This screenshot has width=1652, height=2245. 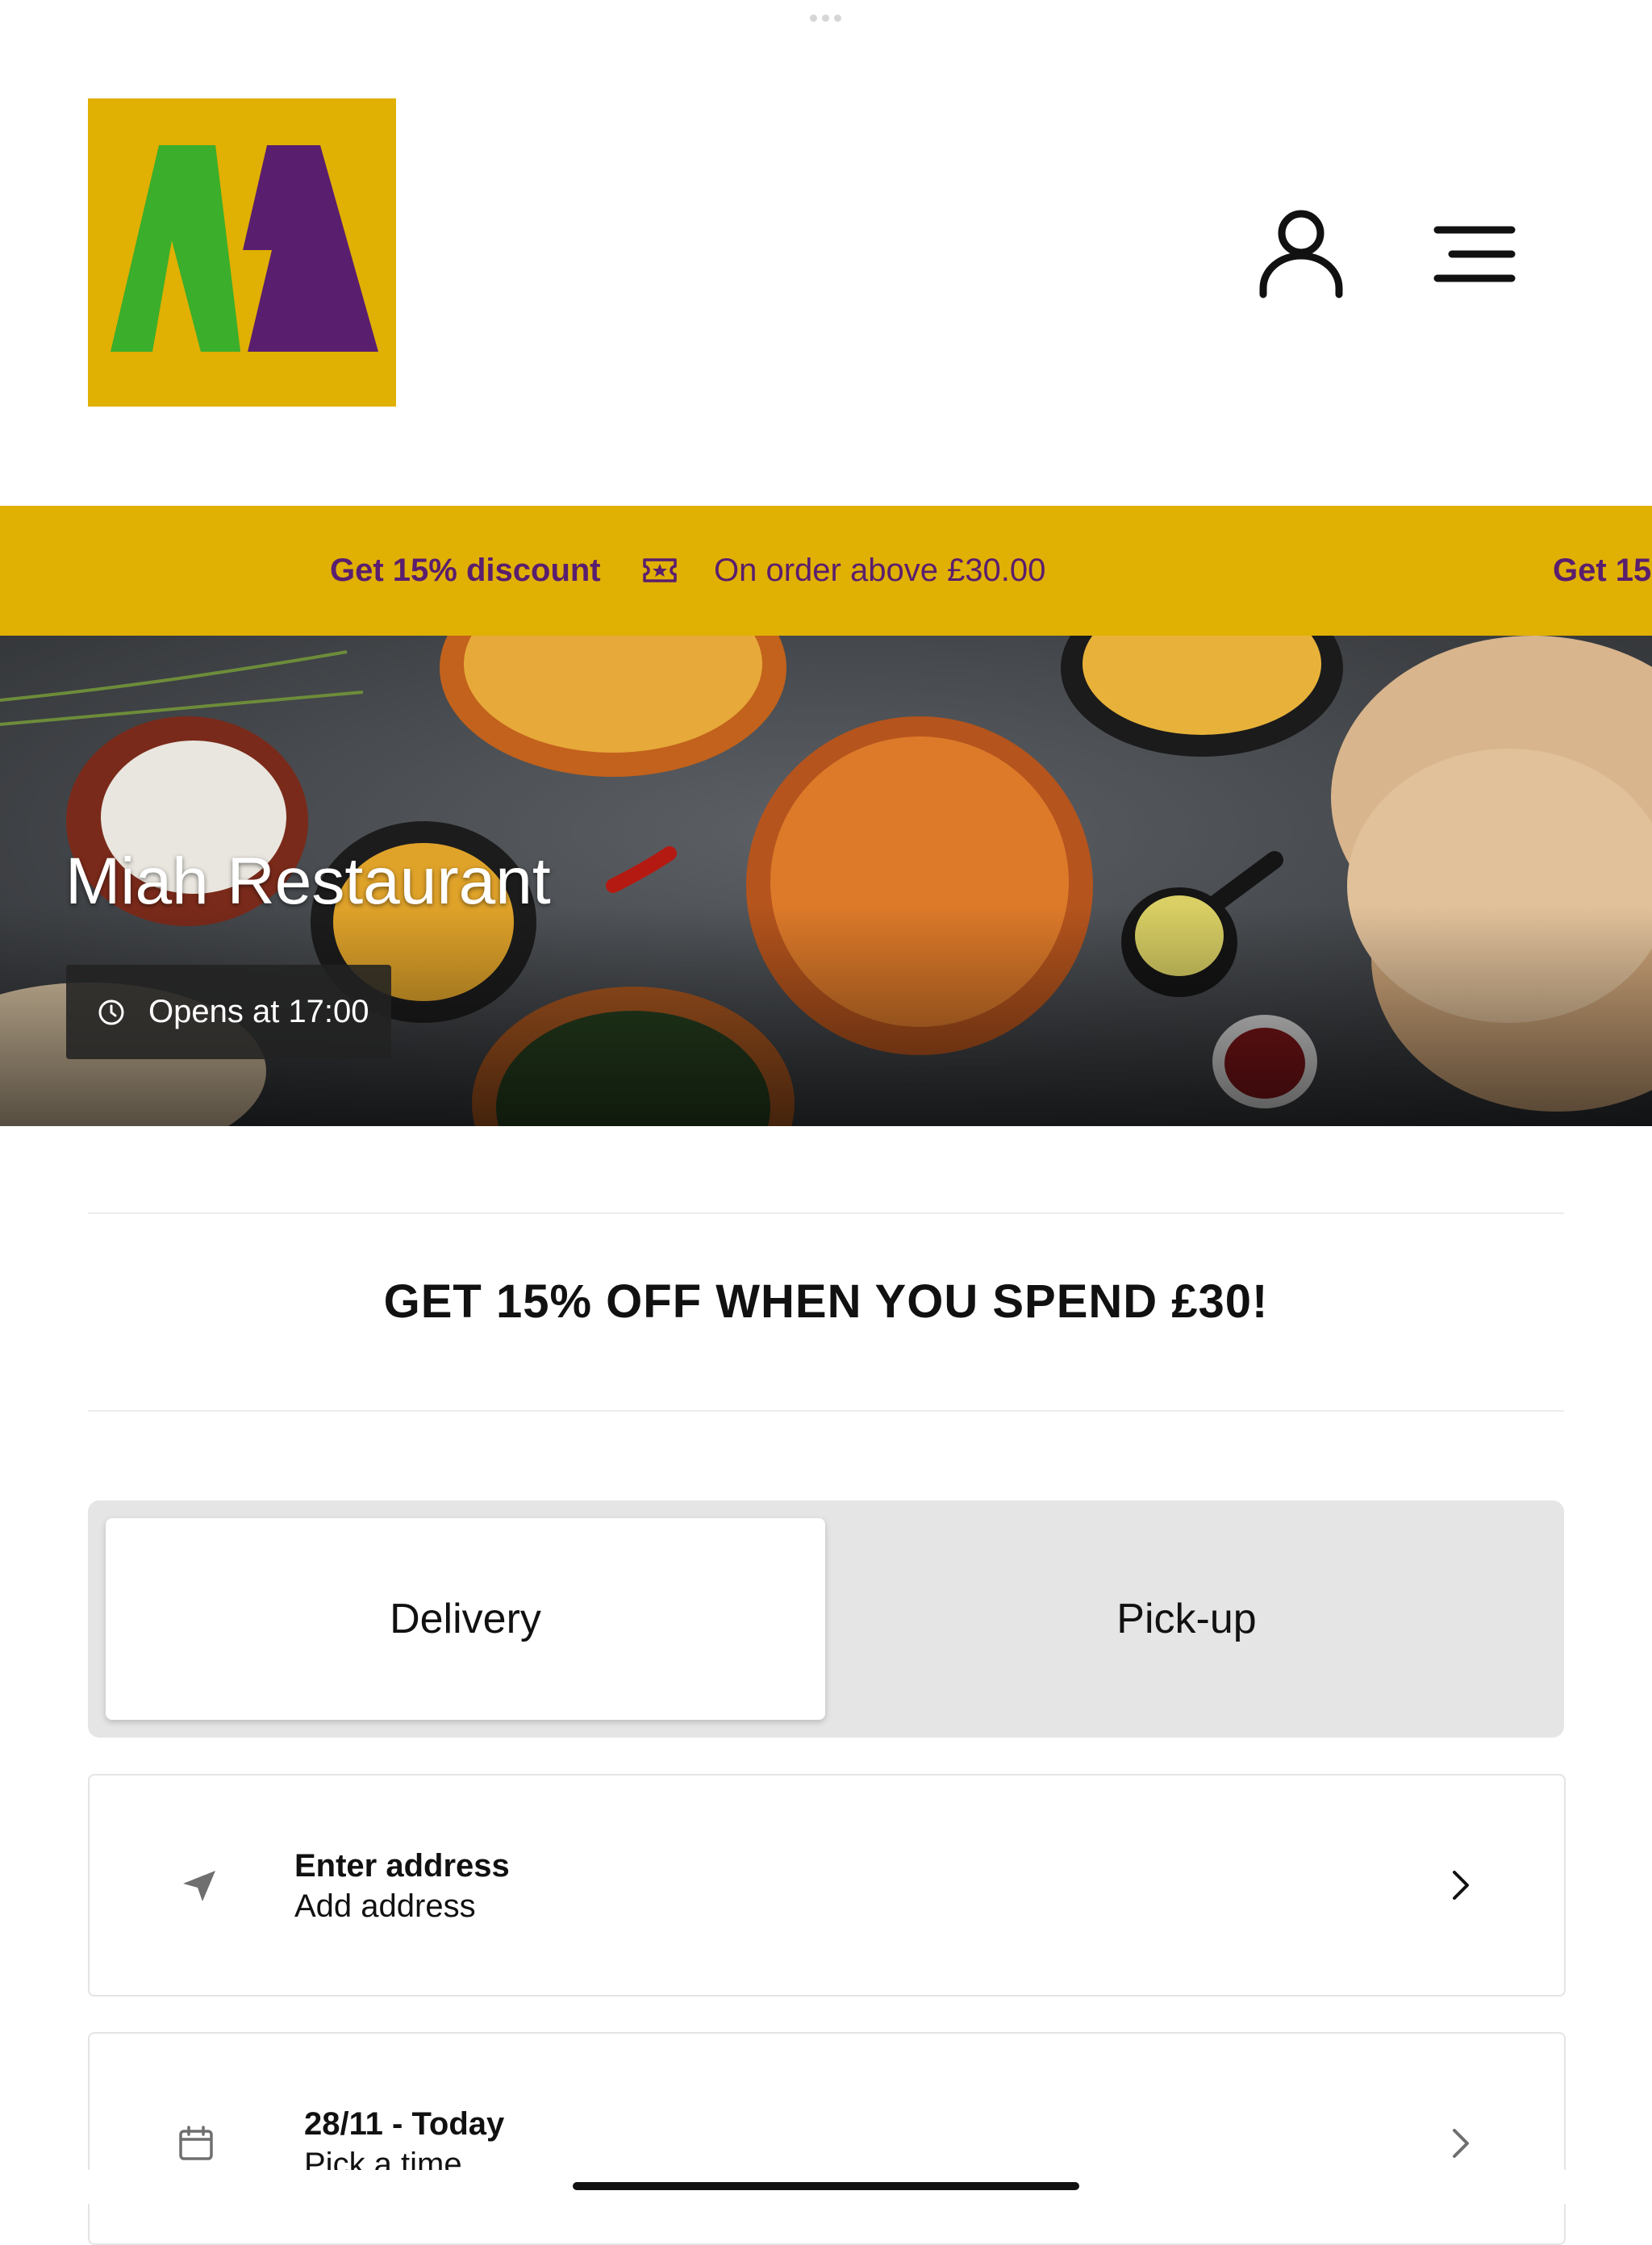 What do you see at coordinates (111, 1012) in the screenshot?
I see `clock-icon` at bounding box center [111, 1012].